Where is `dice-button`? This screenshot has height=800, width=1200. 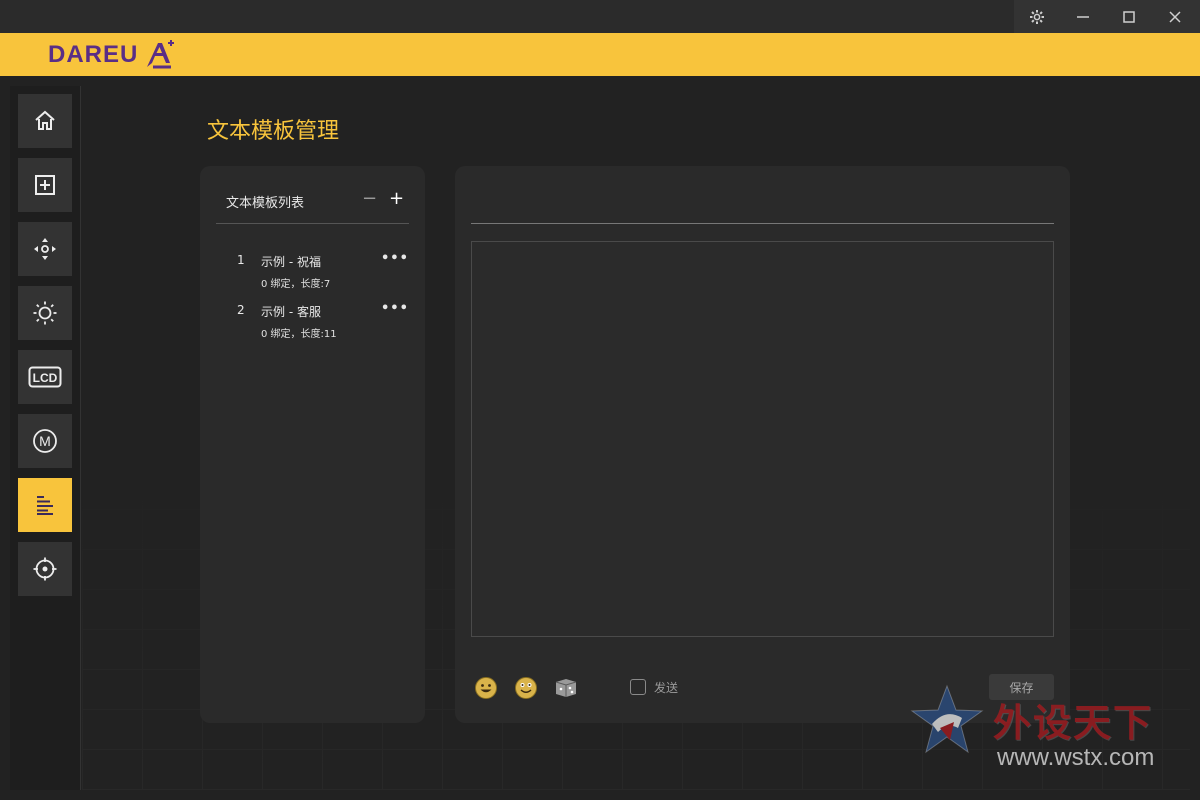 dice-button is located at coordinates (566, 688).